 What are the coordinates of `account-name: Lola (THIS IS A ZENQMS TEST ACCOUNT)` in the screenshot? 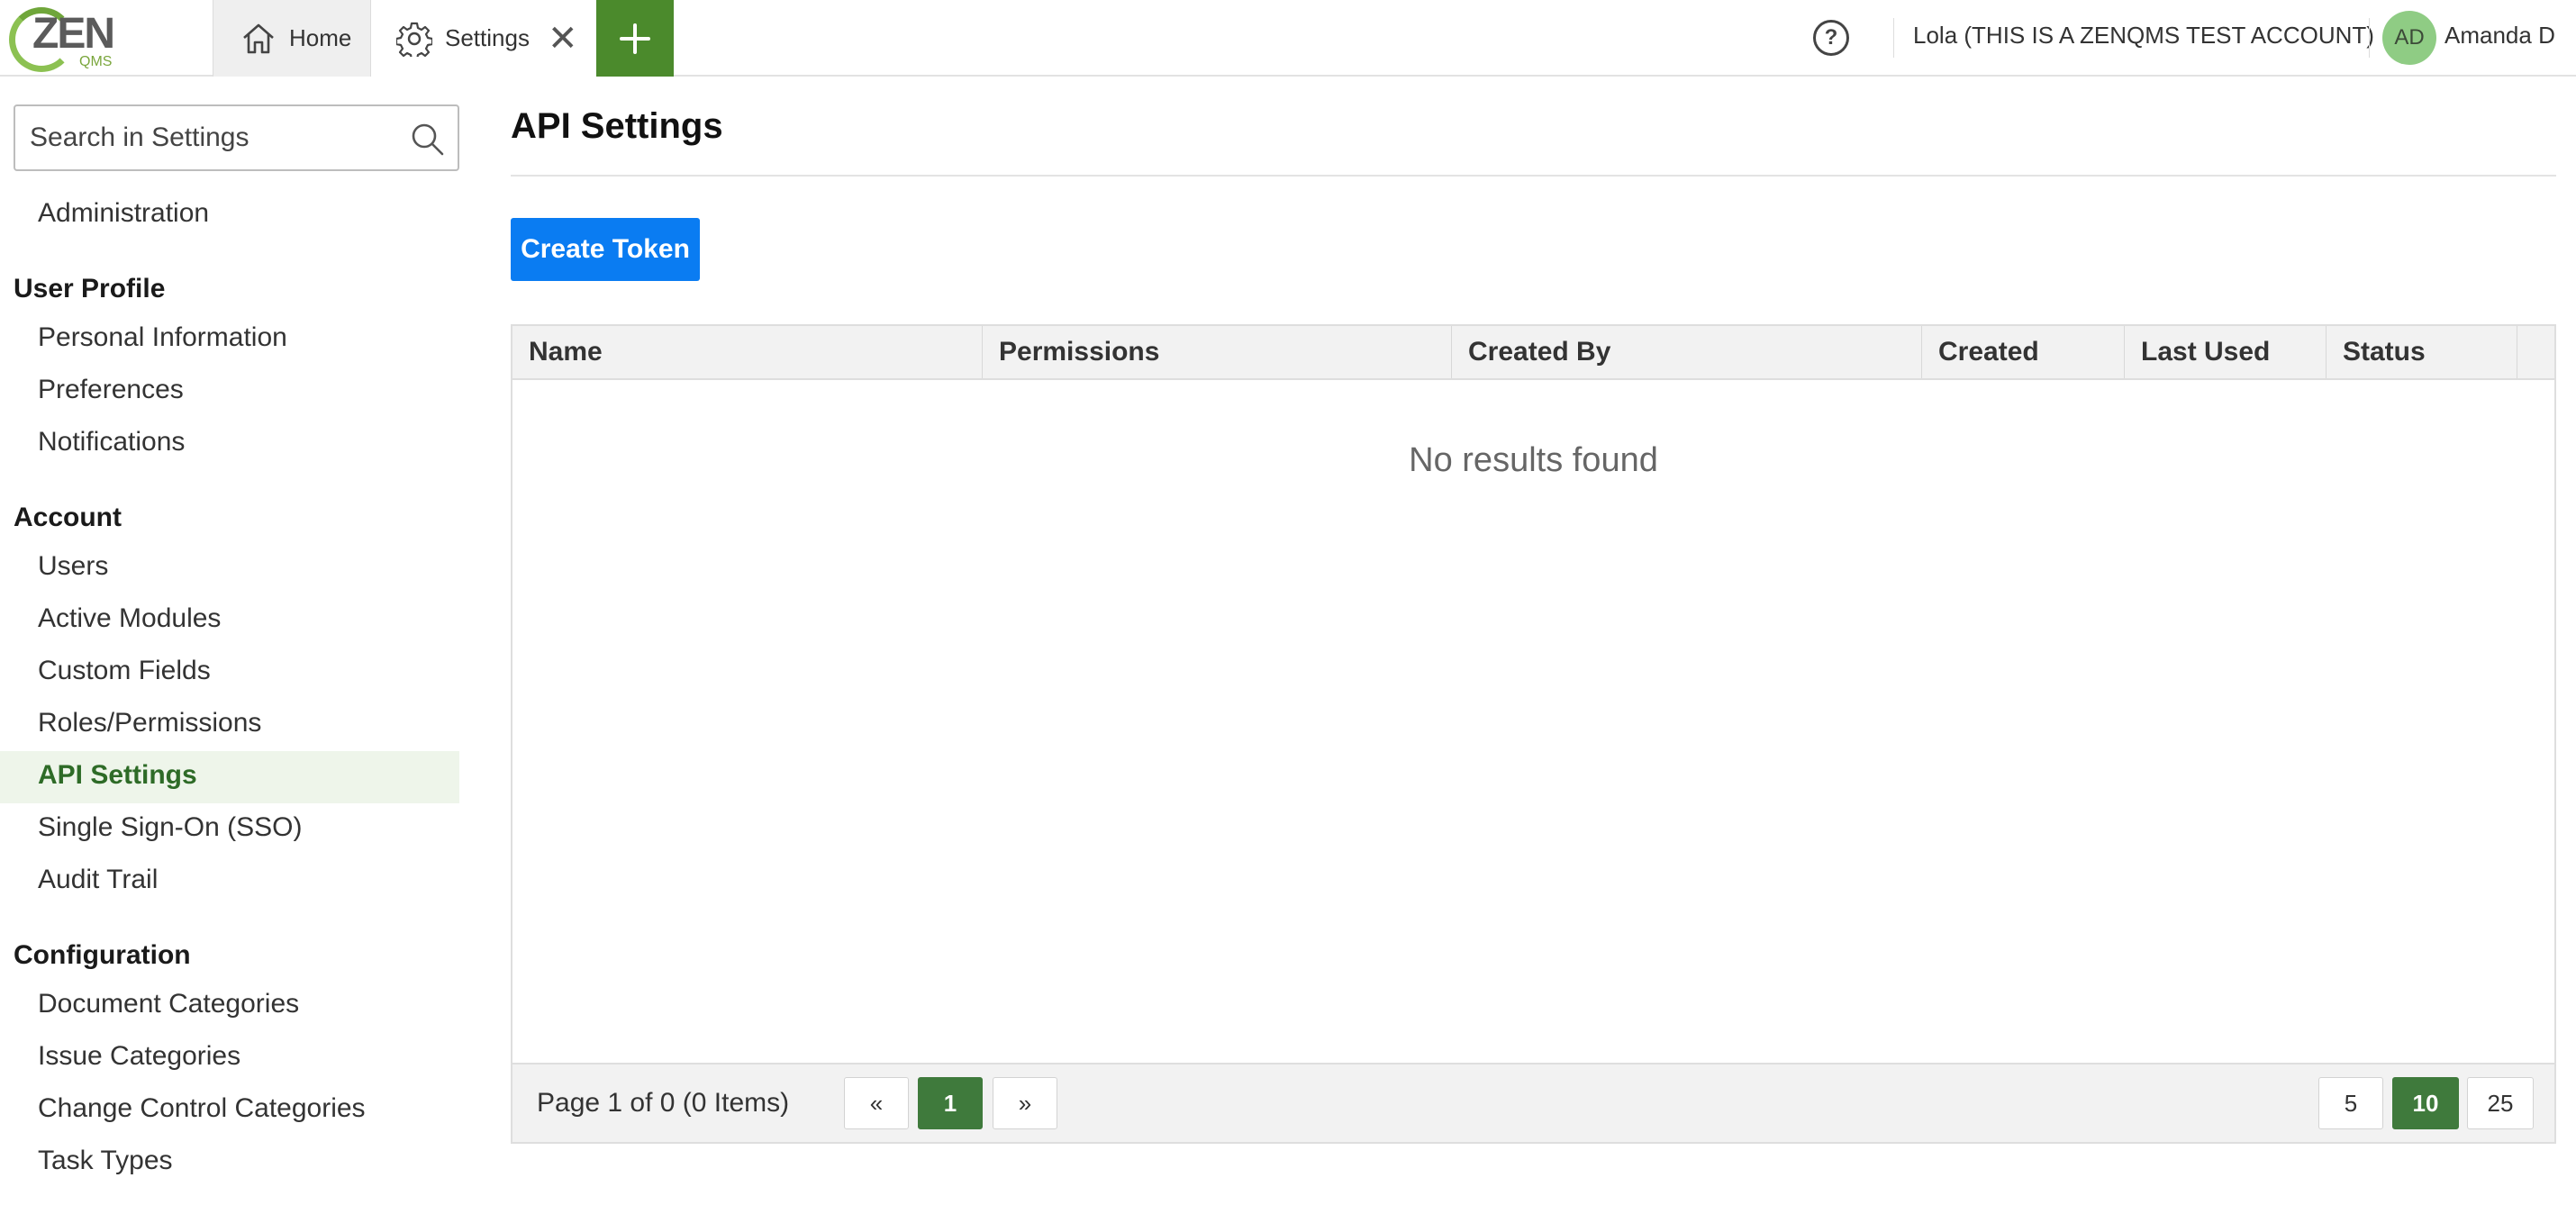 It's located at (2143, 36).